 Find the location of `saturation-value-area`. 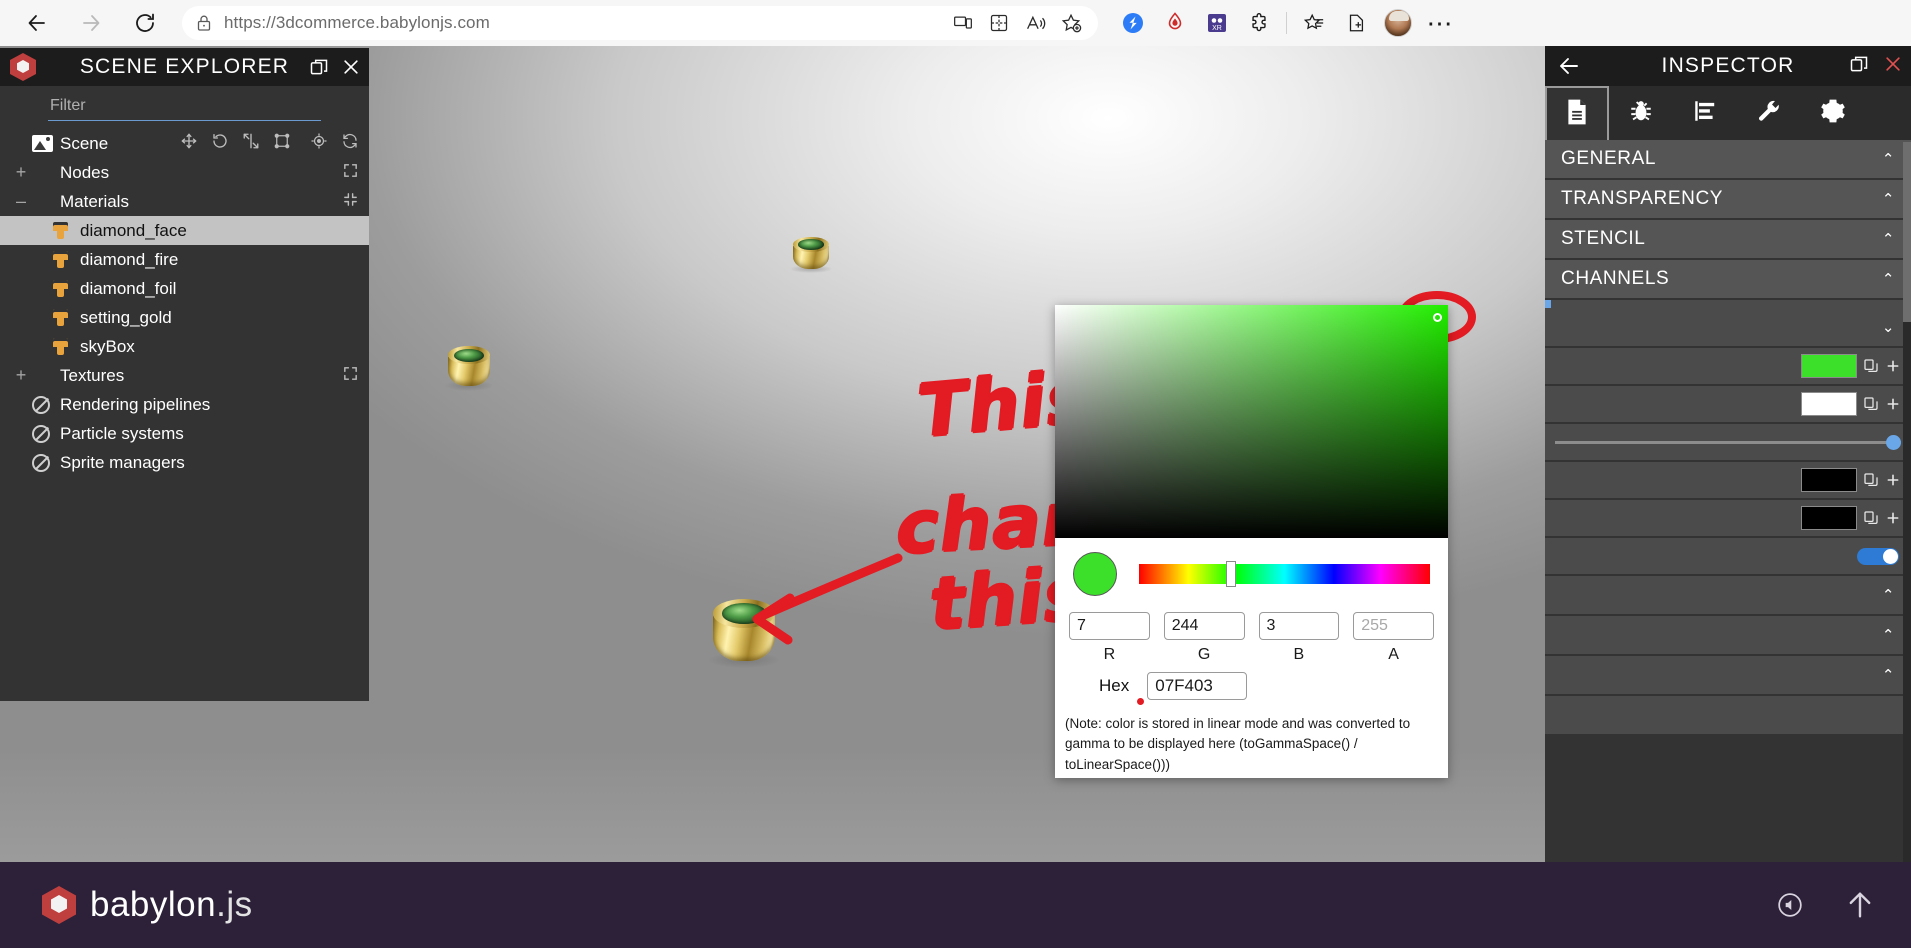

saturation-value-area is located at coordinates (1251, 421).